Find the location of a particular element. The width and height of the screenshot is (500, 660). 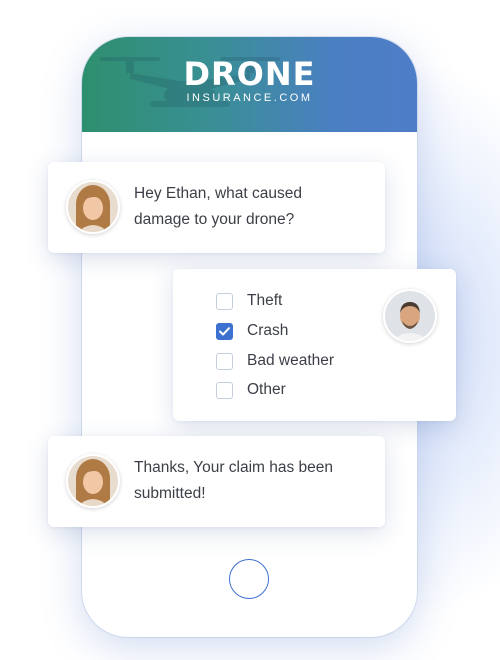

check-icon is located at coordinates (224, 330).